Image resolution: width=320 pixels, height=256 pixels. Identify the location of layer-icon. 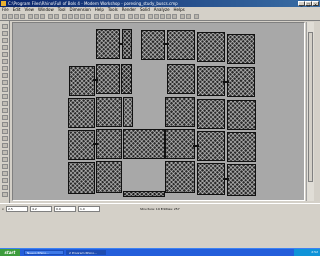
(116, 16).